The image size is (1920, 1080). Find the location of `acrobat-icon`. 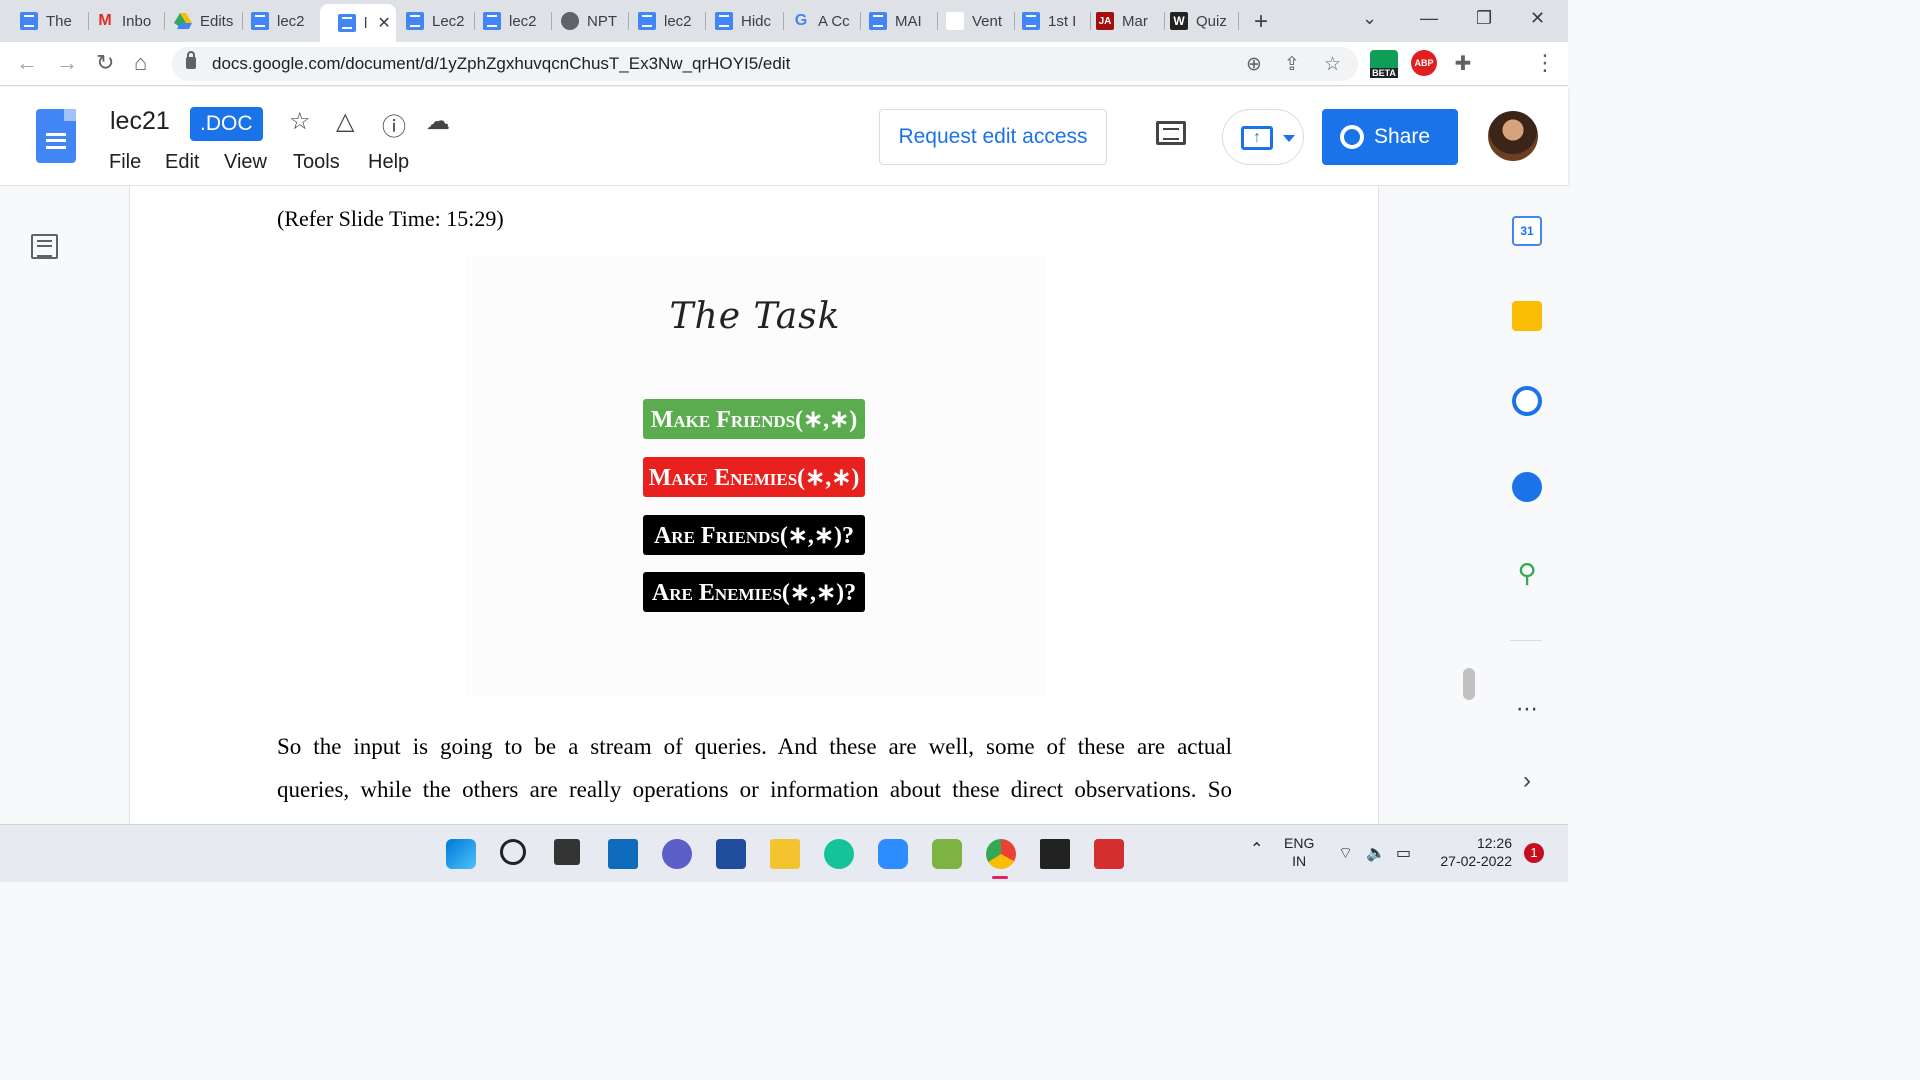

acrobat-icon is located at coordinates (1109, 854).